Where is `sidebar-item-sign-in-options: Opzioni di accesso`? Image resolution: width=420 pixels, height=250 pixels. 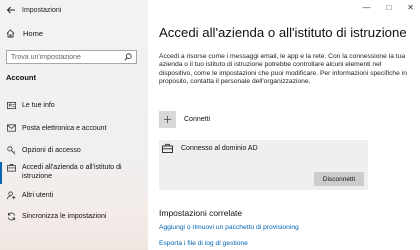 sidebar-item-sign-in-options: Opzioni di accesso is located at coordinates (74, 150).